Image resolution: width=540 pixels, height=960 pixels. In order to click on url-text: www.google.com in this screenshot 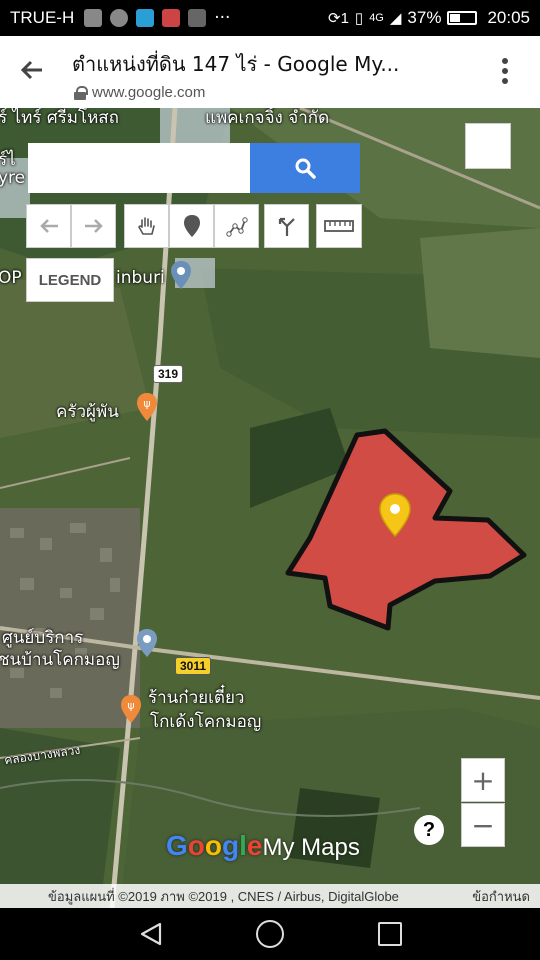, I will do `click(149, 92)`.